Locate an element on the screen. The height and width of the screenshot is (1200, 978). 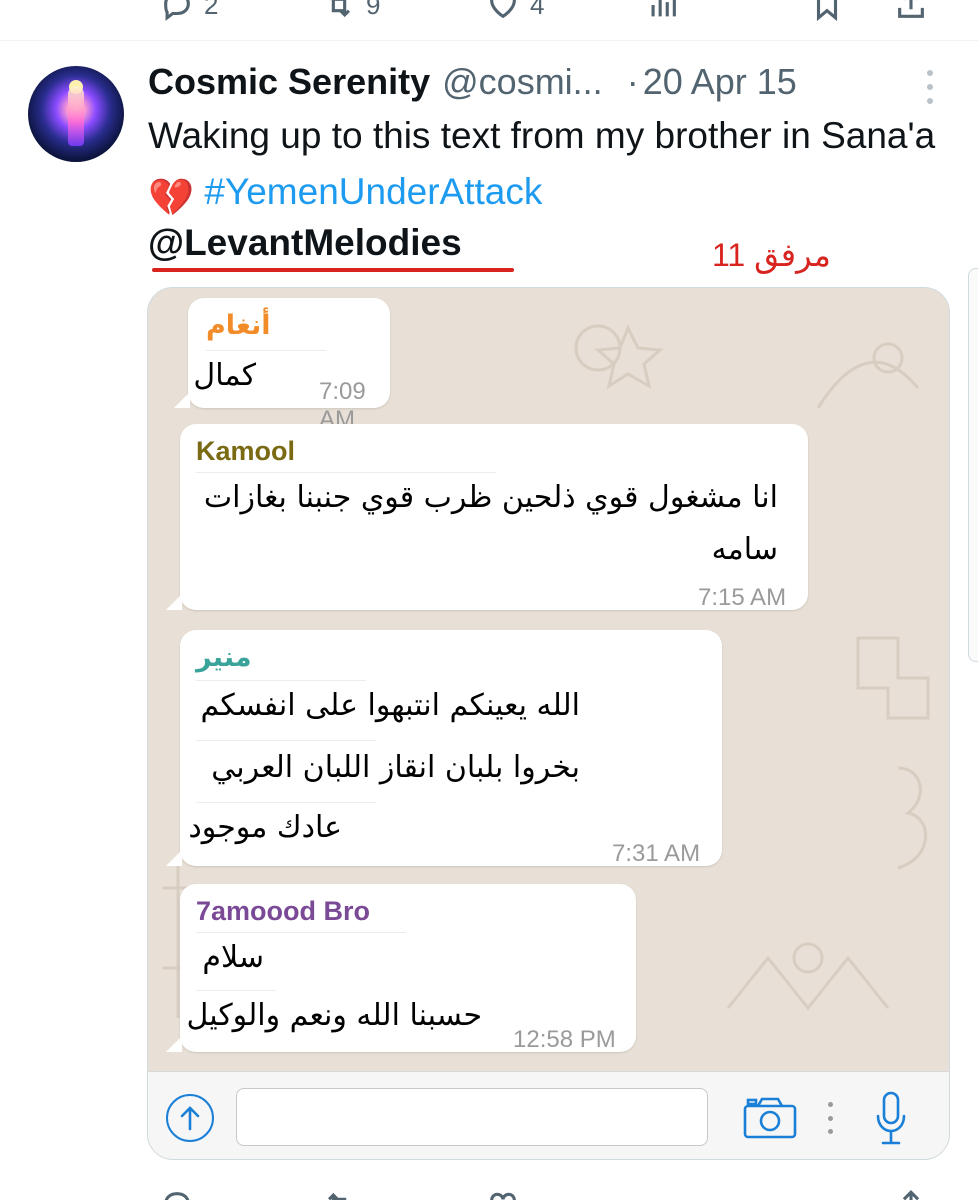
views-button is located at coordinates (663, 11).